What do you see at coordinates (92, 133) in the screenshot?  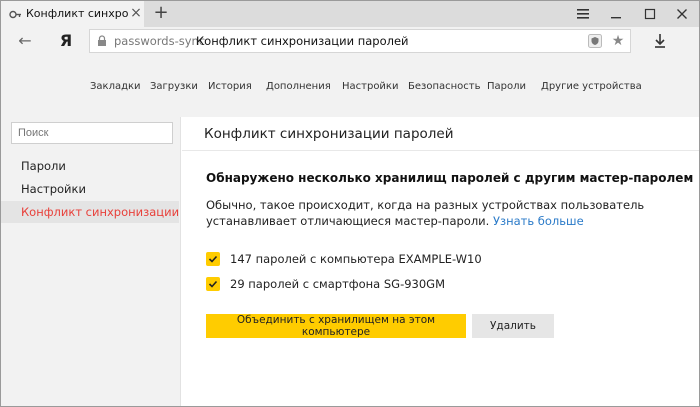 I see `search-input` at bounding box center [92, 133].